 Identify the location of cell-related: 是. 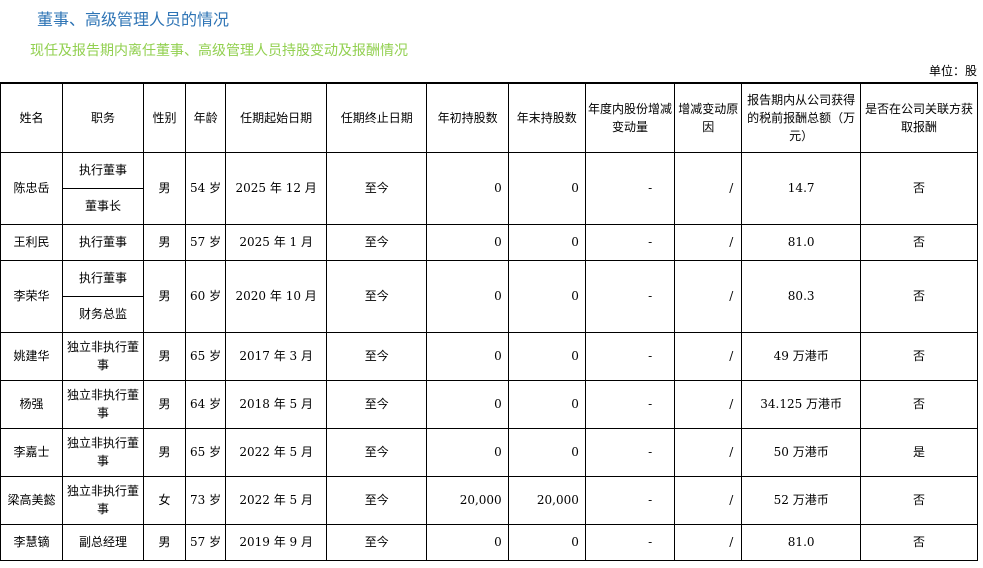
(919, 452).